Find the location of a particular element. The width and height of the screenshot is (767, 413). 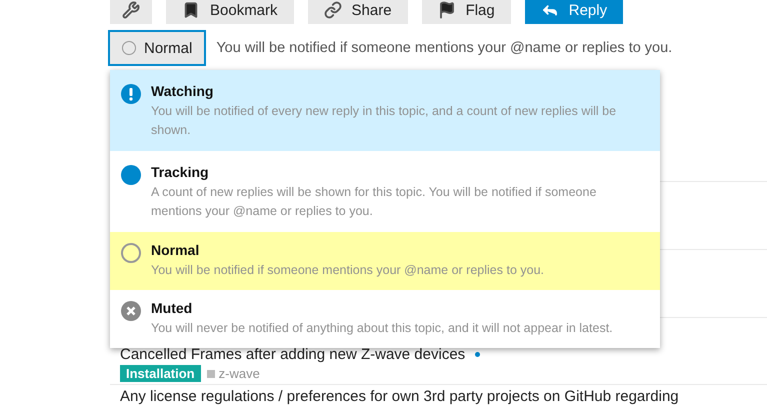

notification-level-button: Normal is located at coordinates (157, 48).